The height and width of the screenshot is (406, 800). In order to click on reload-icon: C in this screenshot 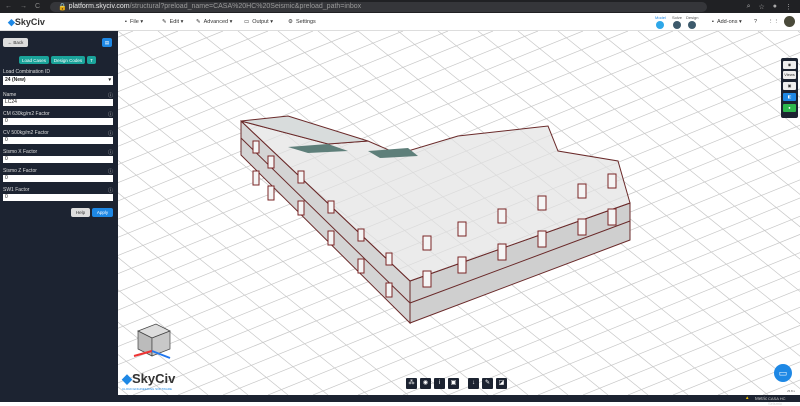, I will do `click(37, 6)`.